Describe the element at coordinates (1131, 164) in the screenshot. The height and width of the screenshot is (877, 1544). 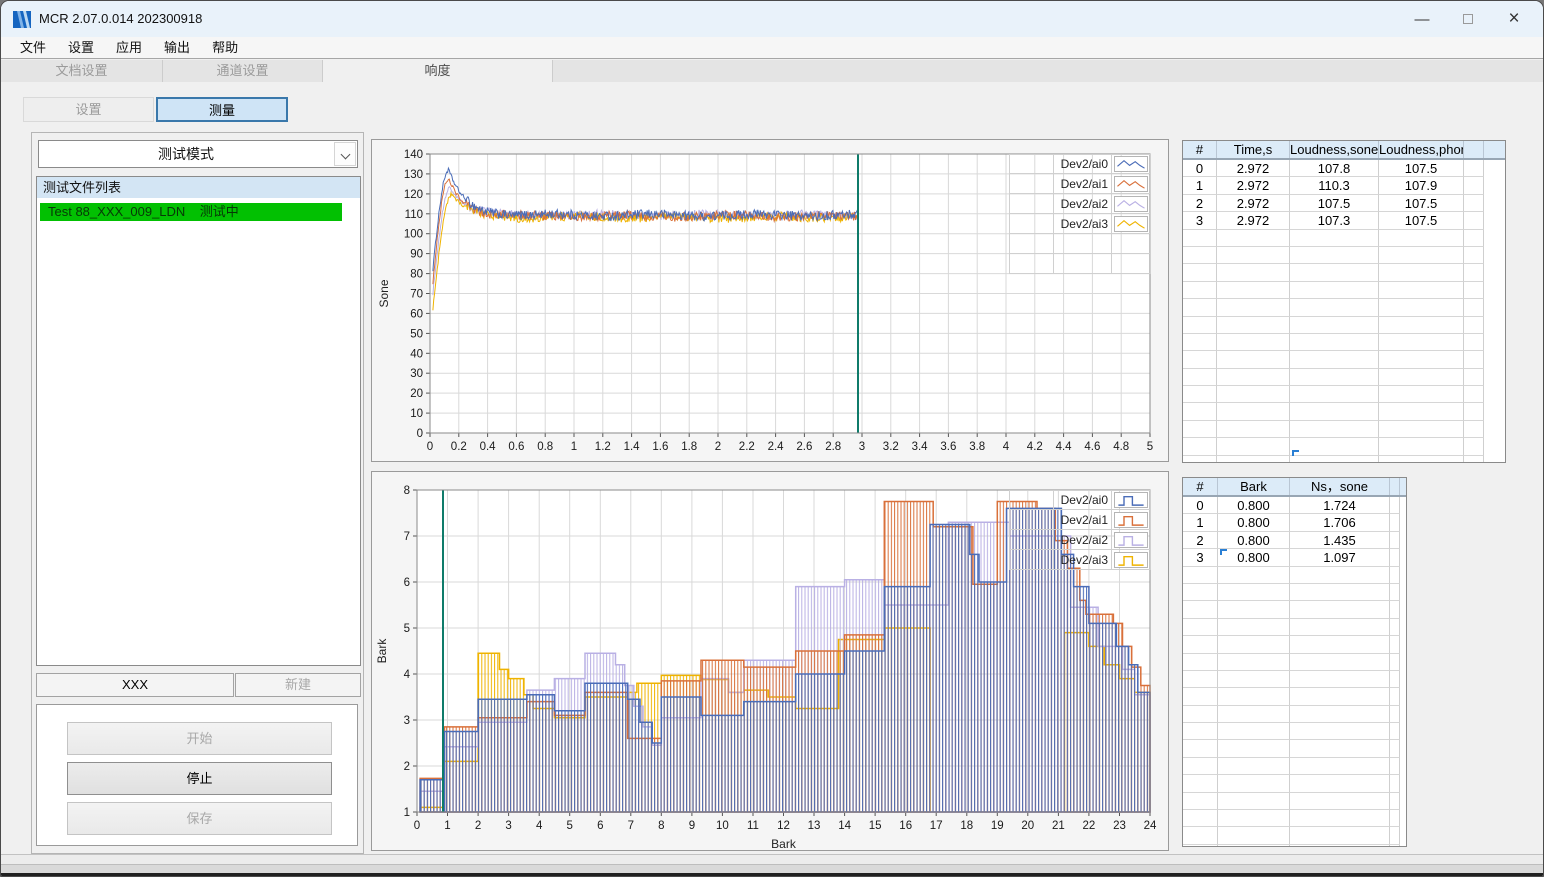
I see `legend-glyph-cell` at that location.